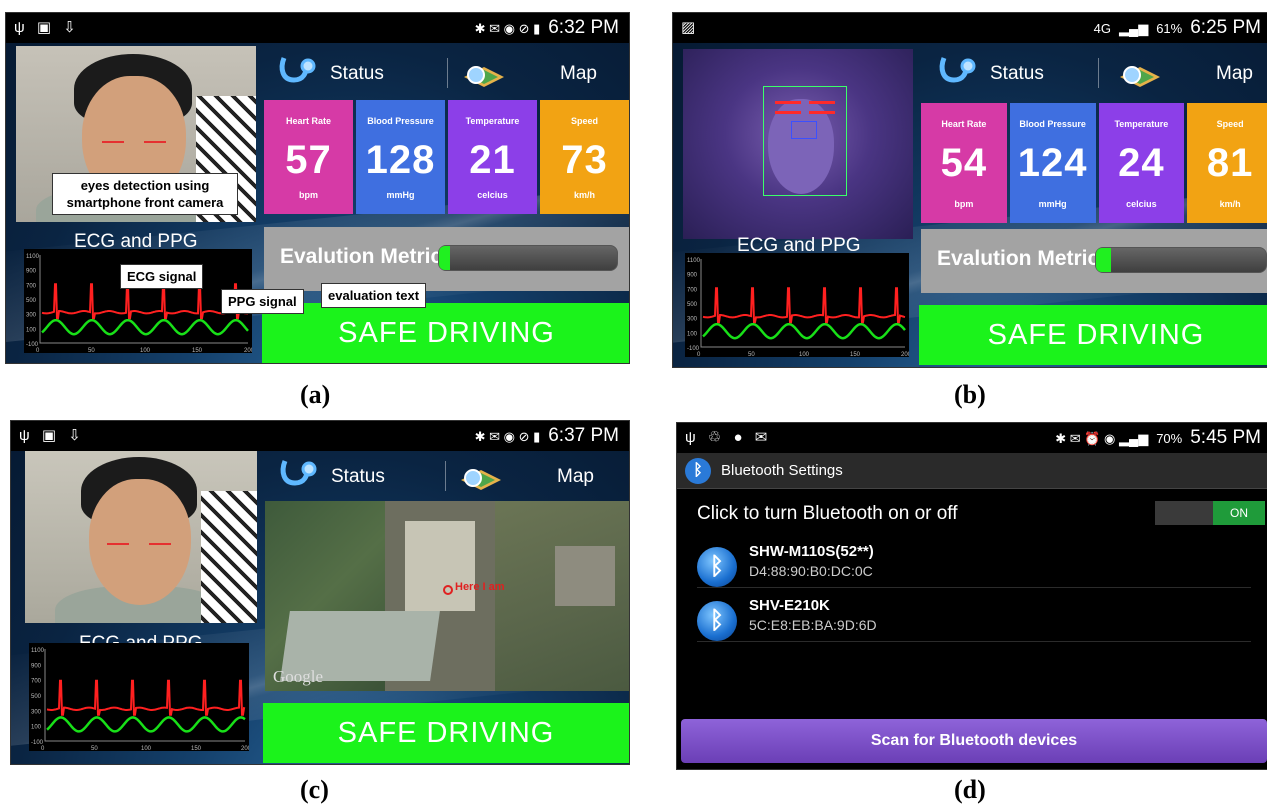 Image resolution: width=1267 pixels, height=812 pixels. I want to click on tile-value: 81, so click(1230, 163).